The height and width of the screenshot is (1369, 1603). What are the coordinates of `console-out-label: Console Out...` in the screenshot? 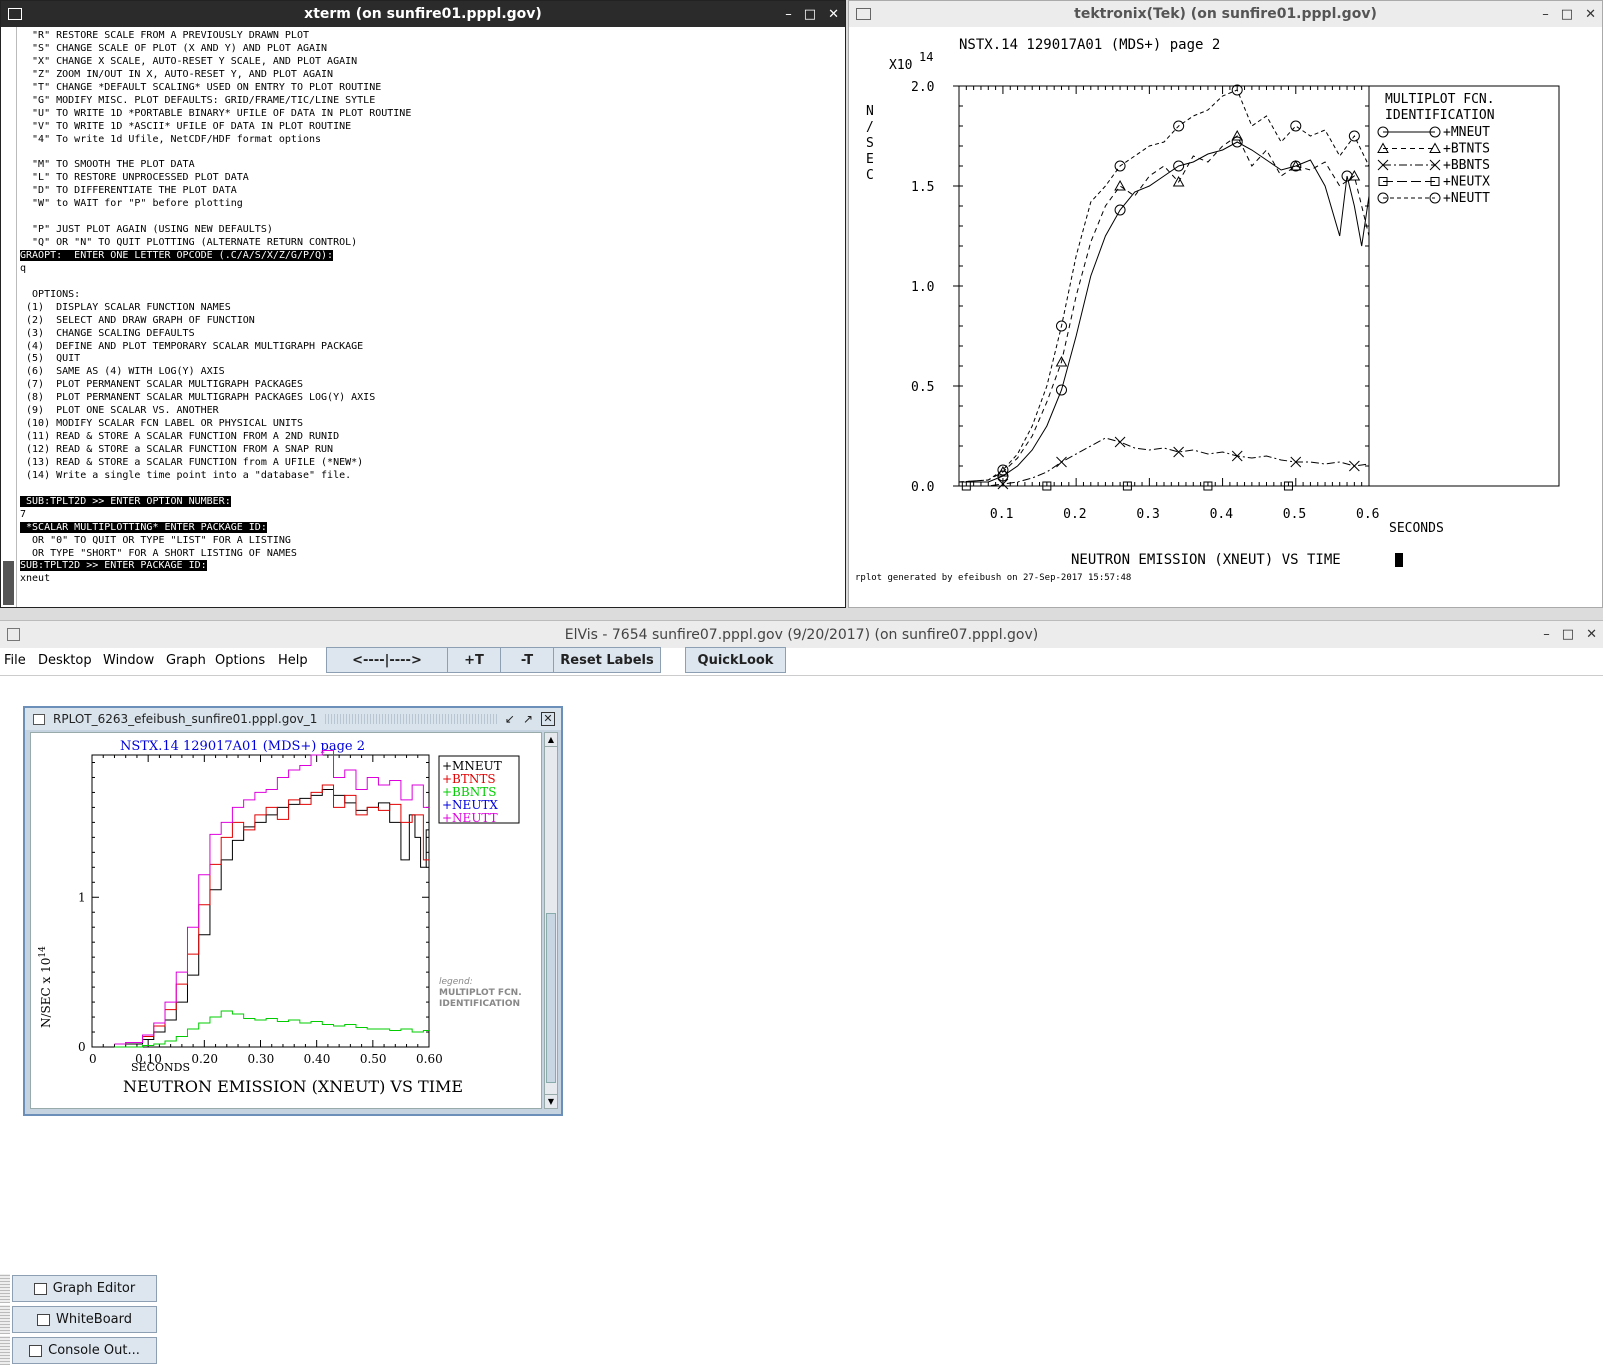 It's located at (94, 1350).